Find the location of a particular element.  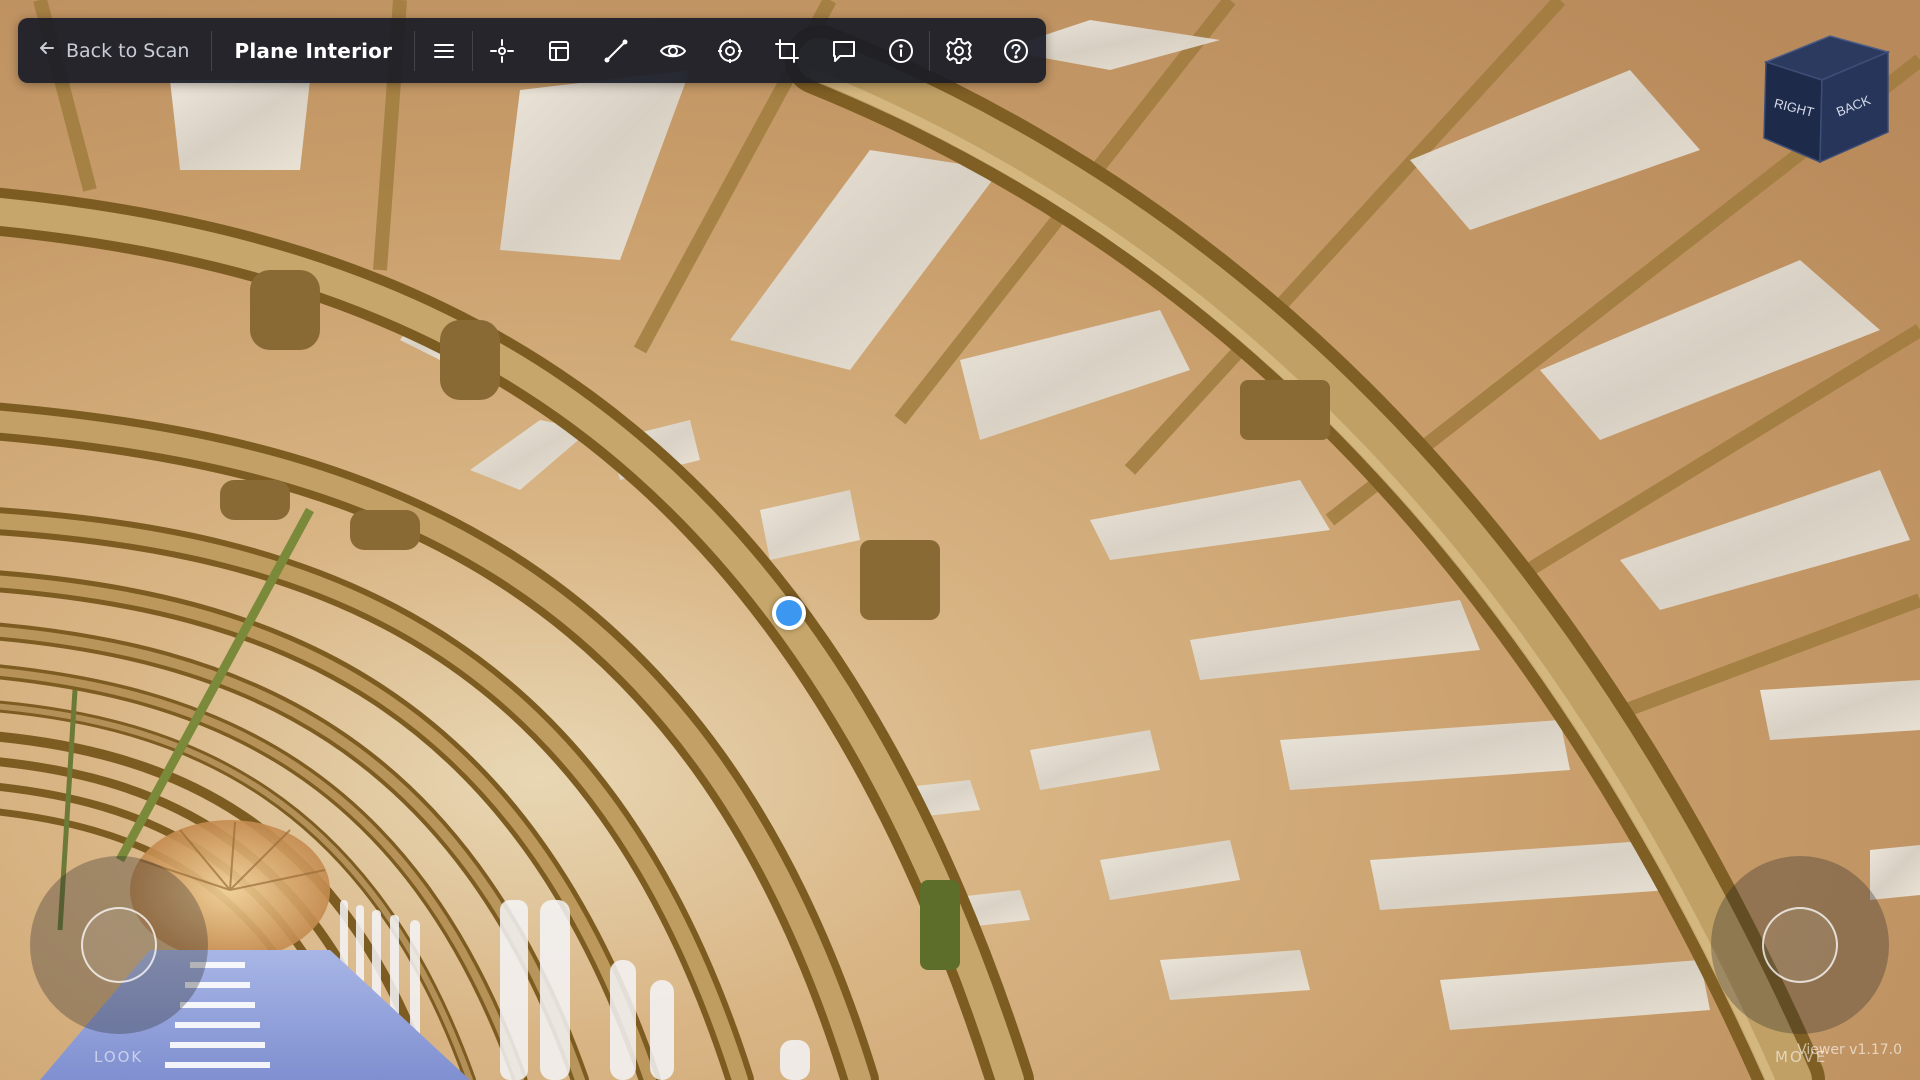

settings-button is located at coordinates (958, 50).